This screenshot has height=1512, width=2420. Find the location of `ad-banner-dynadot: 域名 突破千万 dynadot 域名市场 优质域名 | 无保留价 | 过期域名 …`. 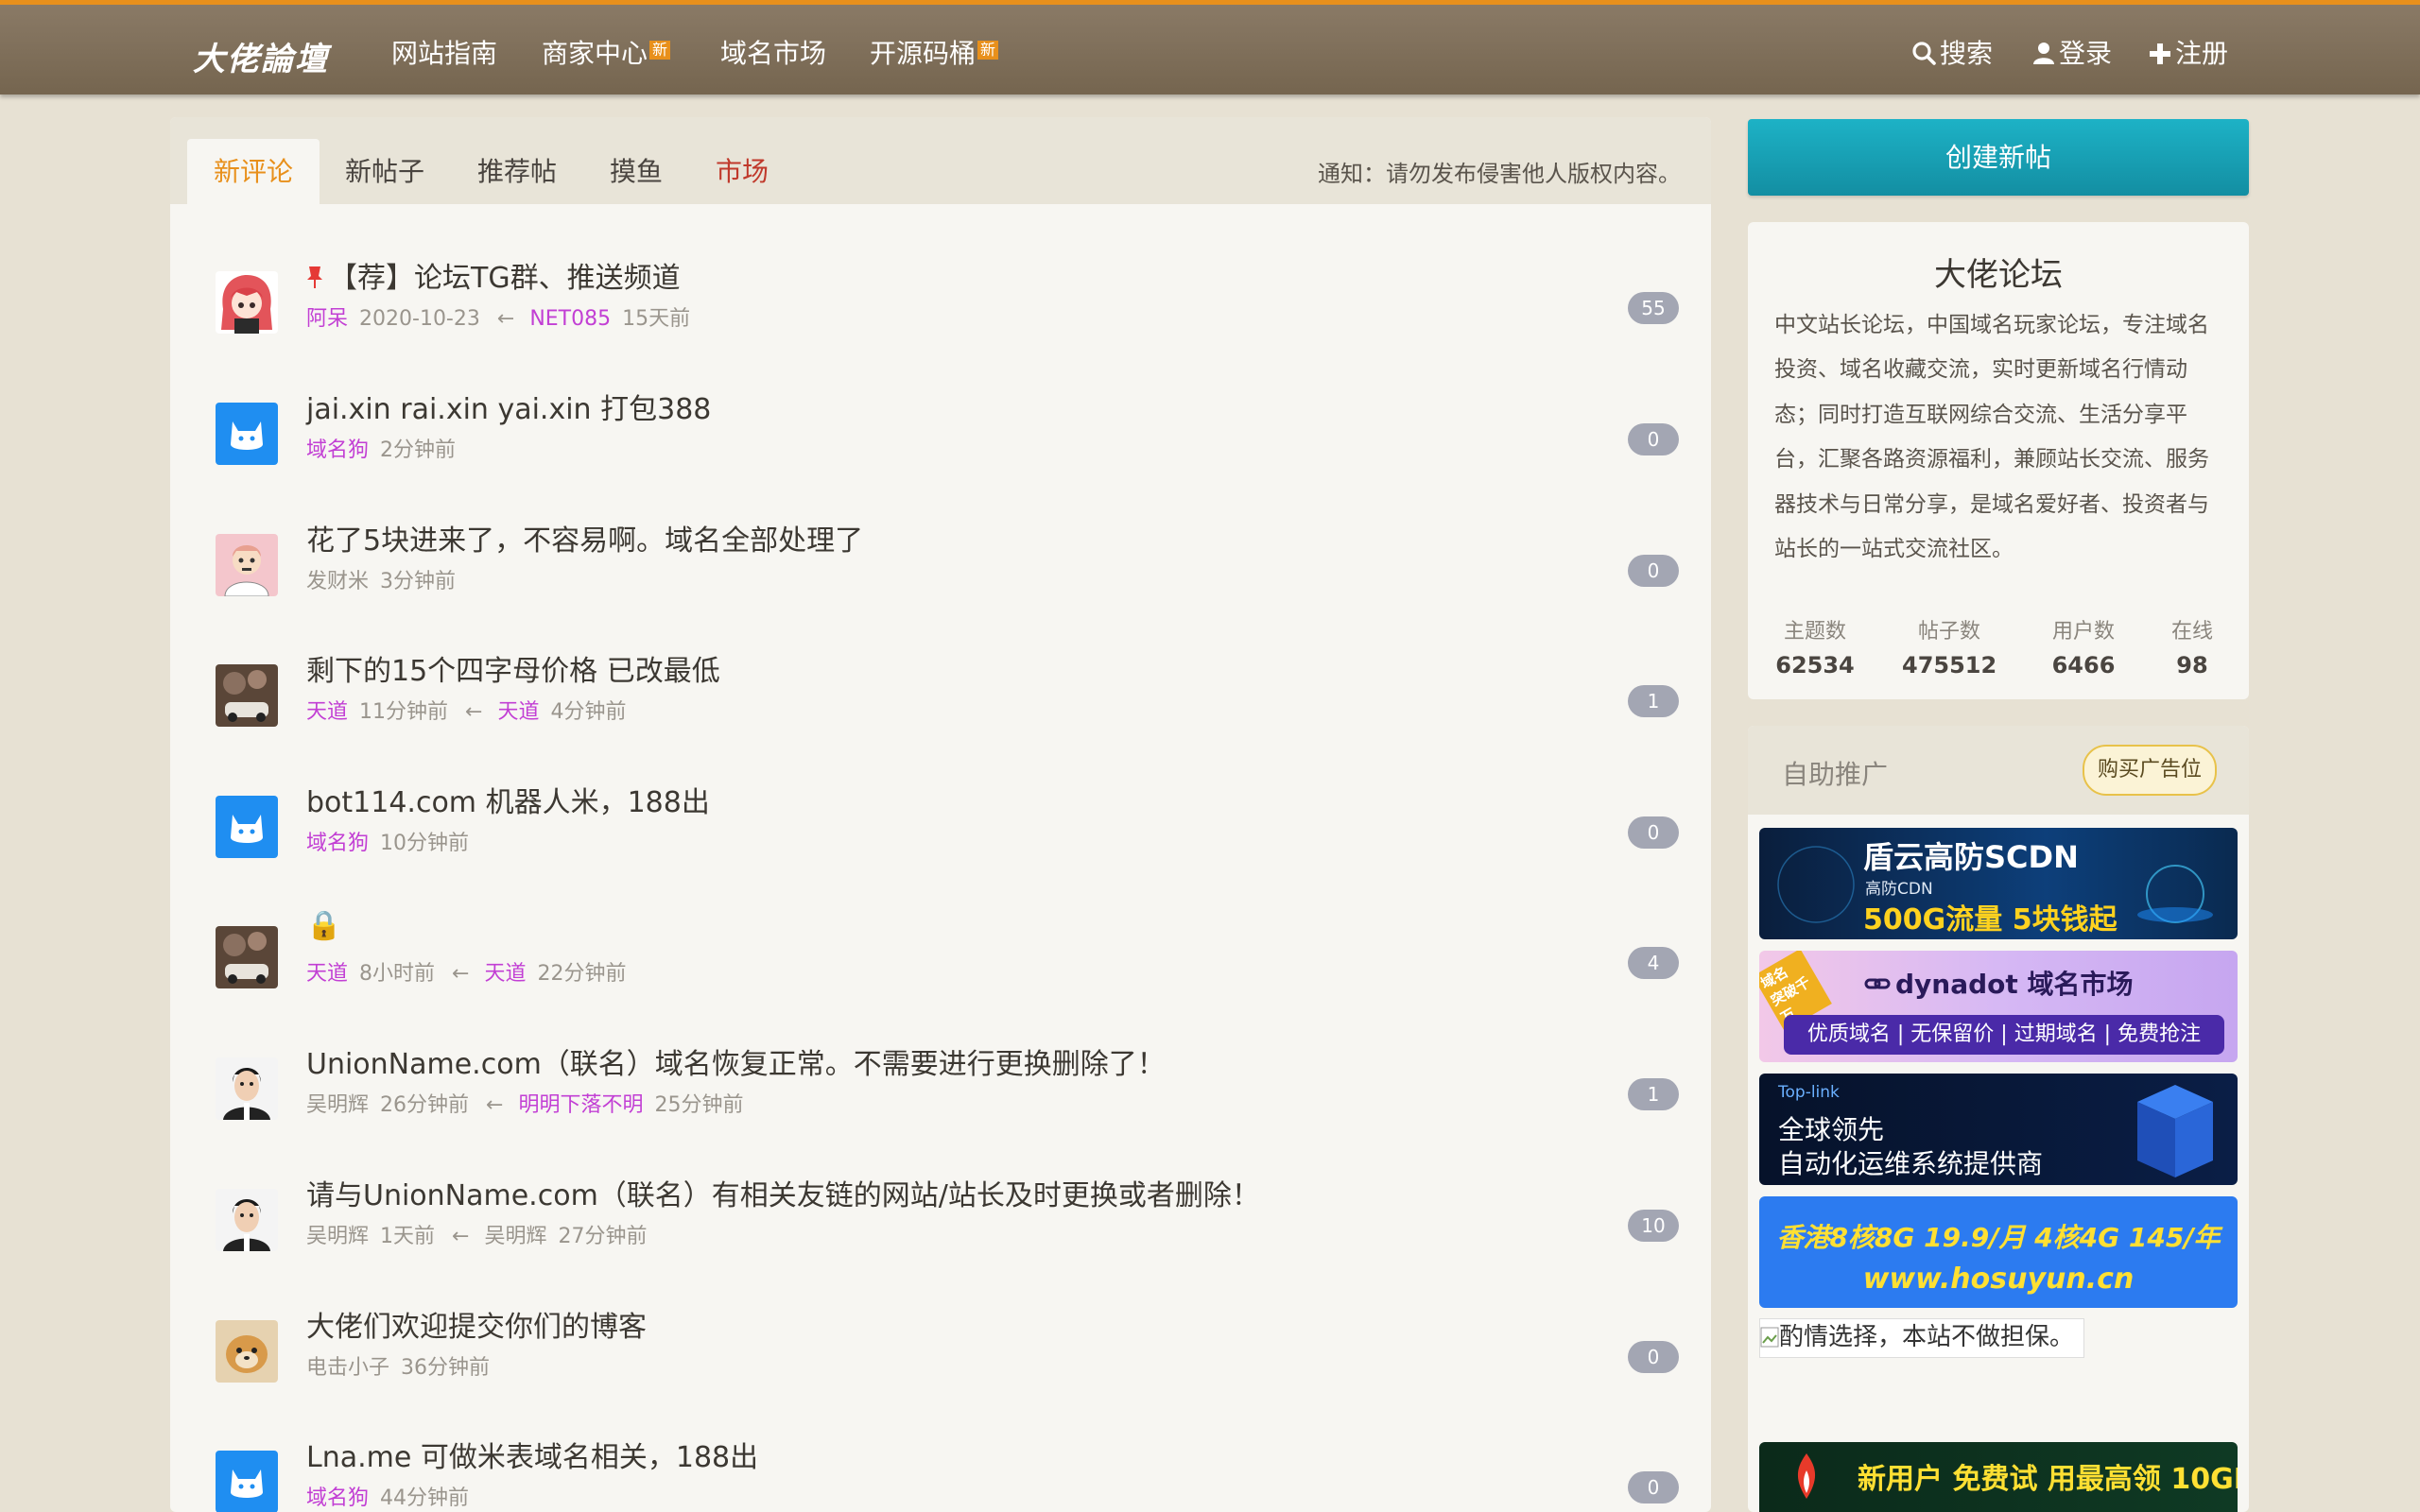

ad-banner-dynadot: 域名 突破千万 dynadot 域名市场 优质域名 | 无保留价 | 过期域名 … is located at coordinates (1998, 1006).